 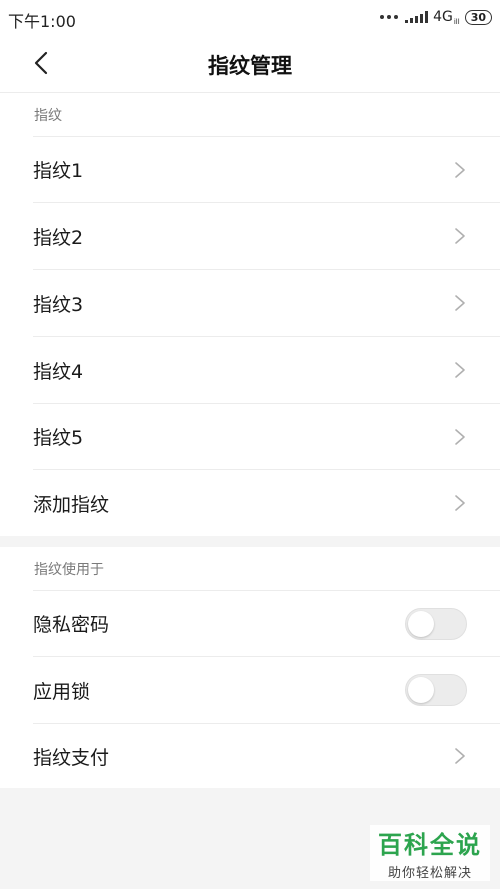 I want to click on add-fingerprint-item: 添加指纹, so click(x=266, y=502).